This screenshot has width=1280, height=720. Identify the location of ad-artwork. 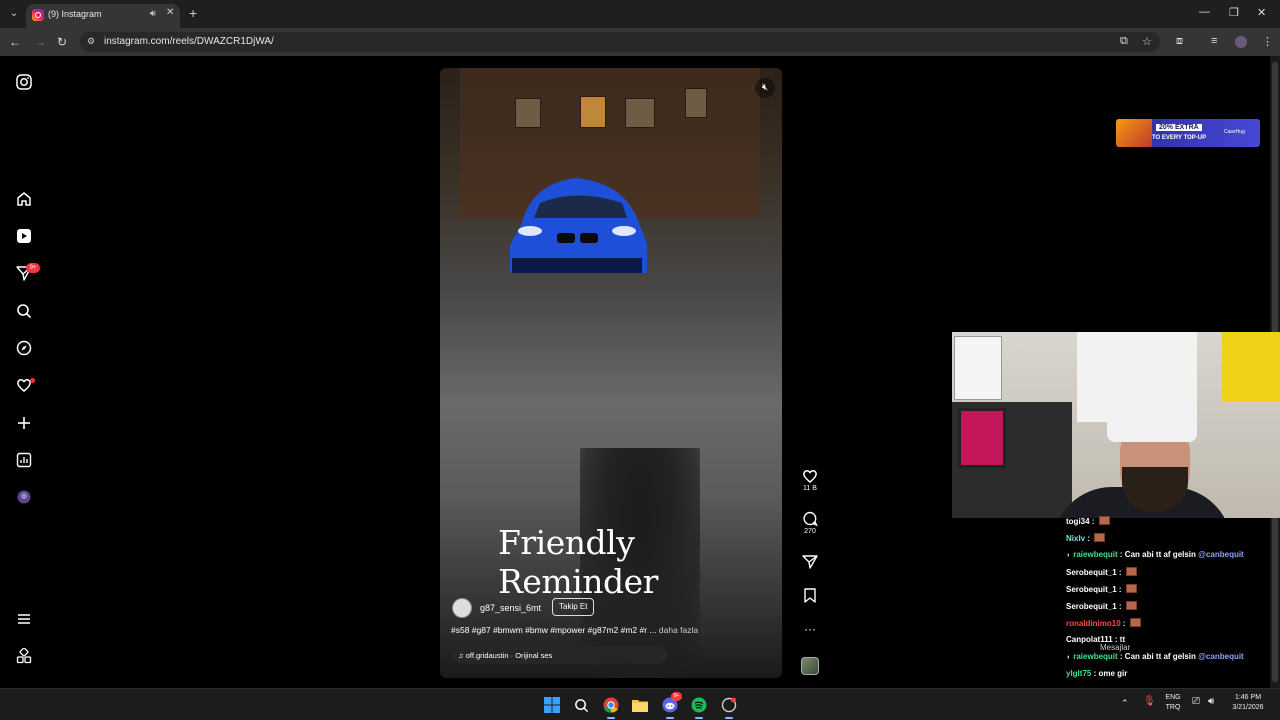
(1134, 133).